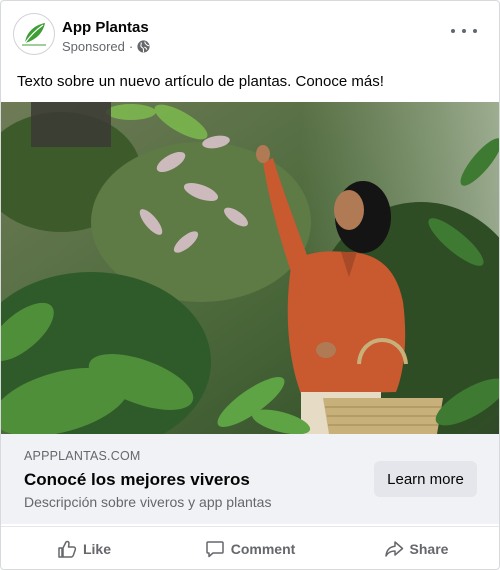 The height and width of the screenshot is (570, 500). Describe the element at coordinates (143, 46) in the screenshot. I see `globe-icon` at that location.